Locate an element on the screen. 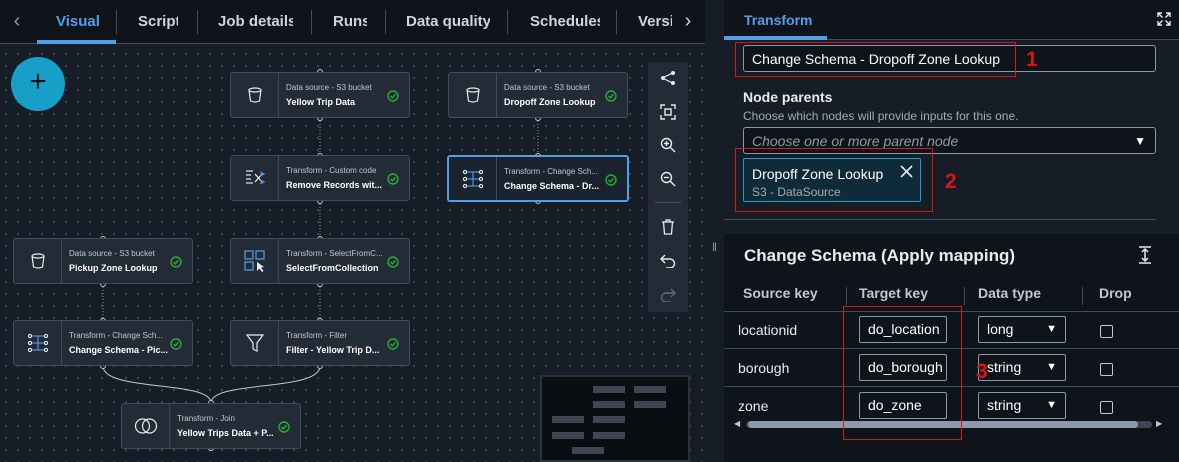  zoom-out-icon is located at coordinates (668, 179).